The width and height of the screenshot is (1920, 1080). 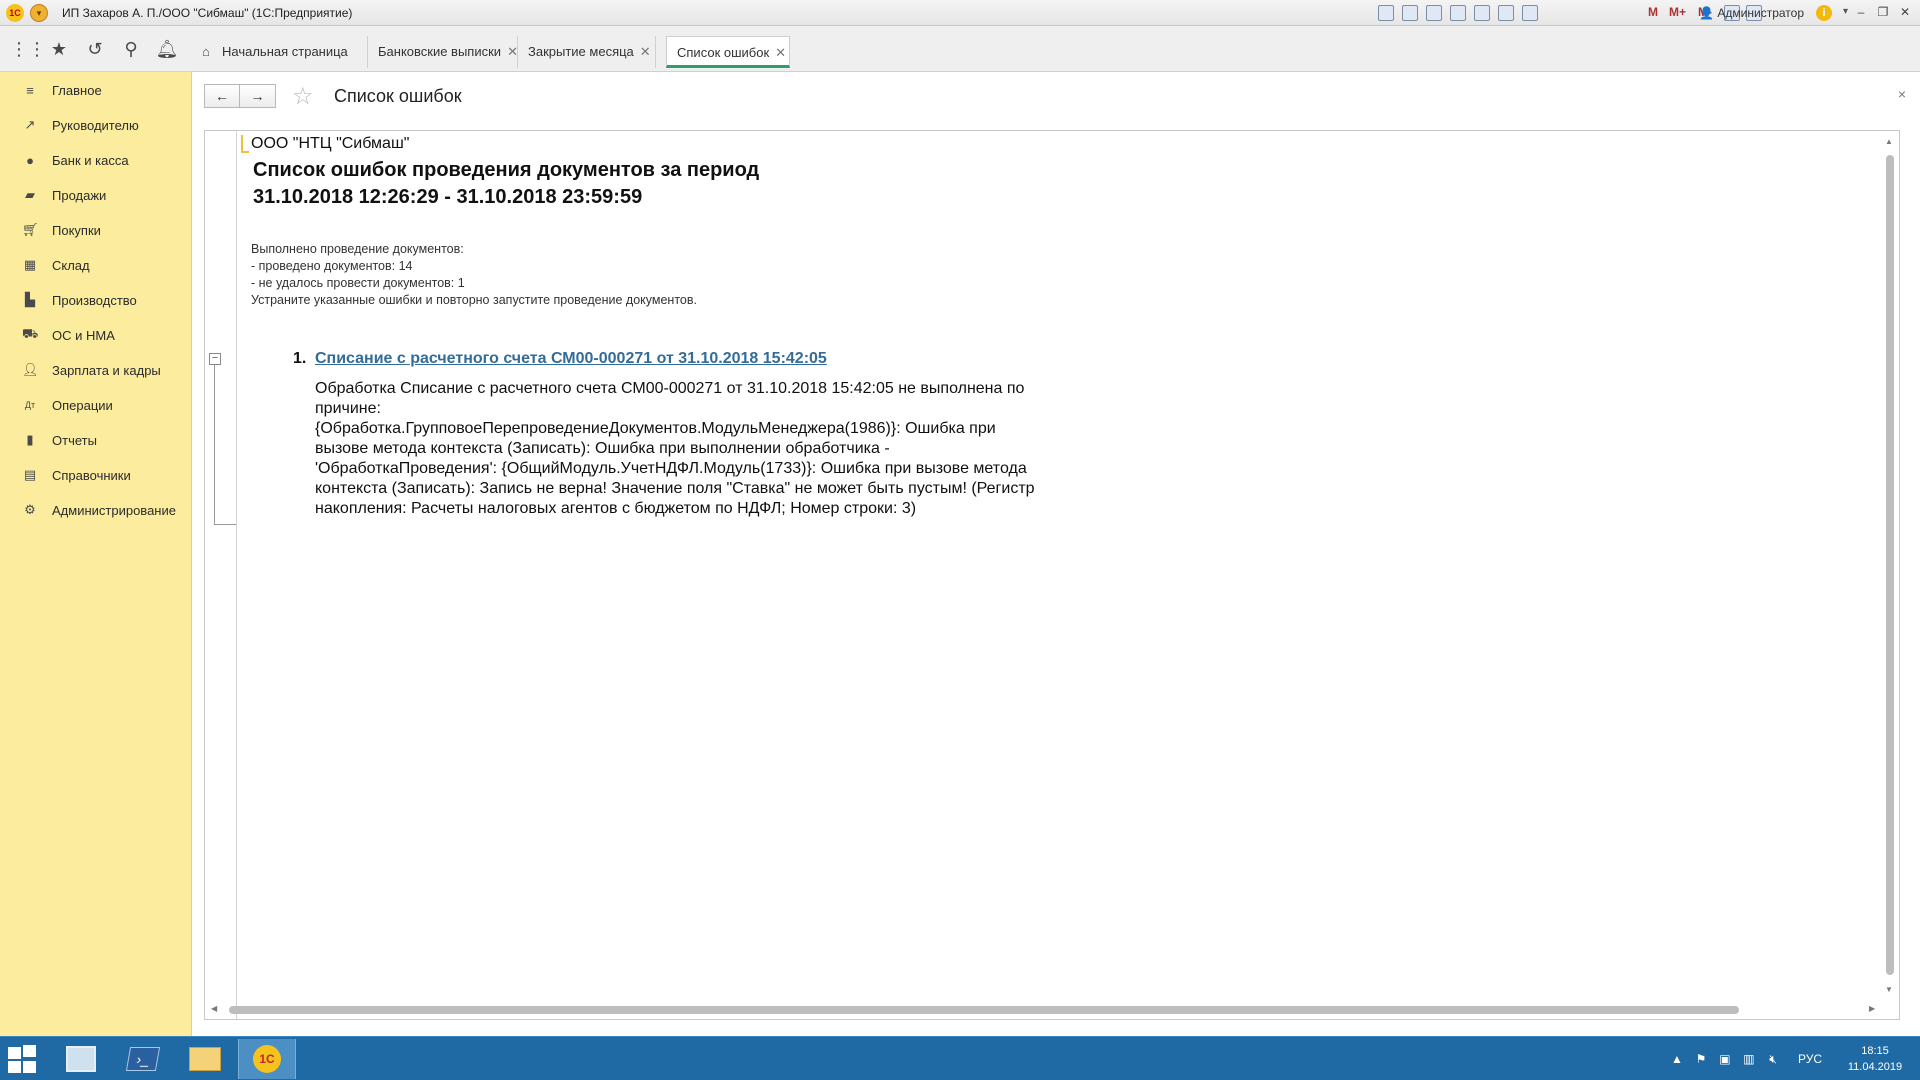 I want to click on windows-start-icon, so click(x=23, y=1059).